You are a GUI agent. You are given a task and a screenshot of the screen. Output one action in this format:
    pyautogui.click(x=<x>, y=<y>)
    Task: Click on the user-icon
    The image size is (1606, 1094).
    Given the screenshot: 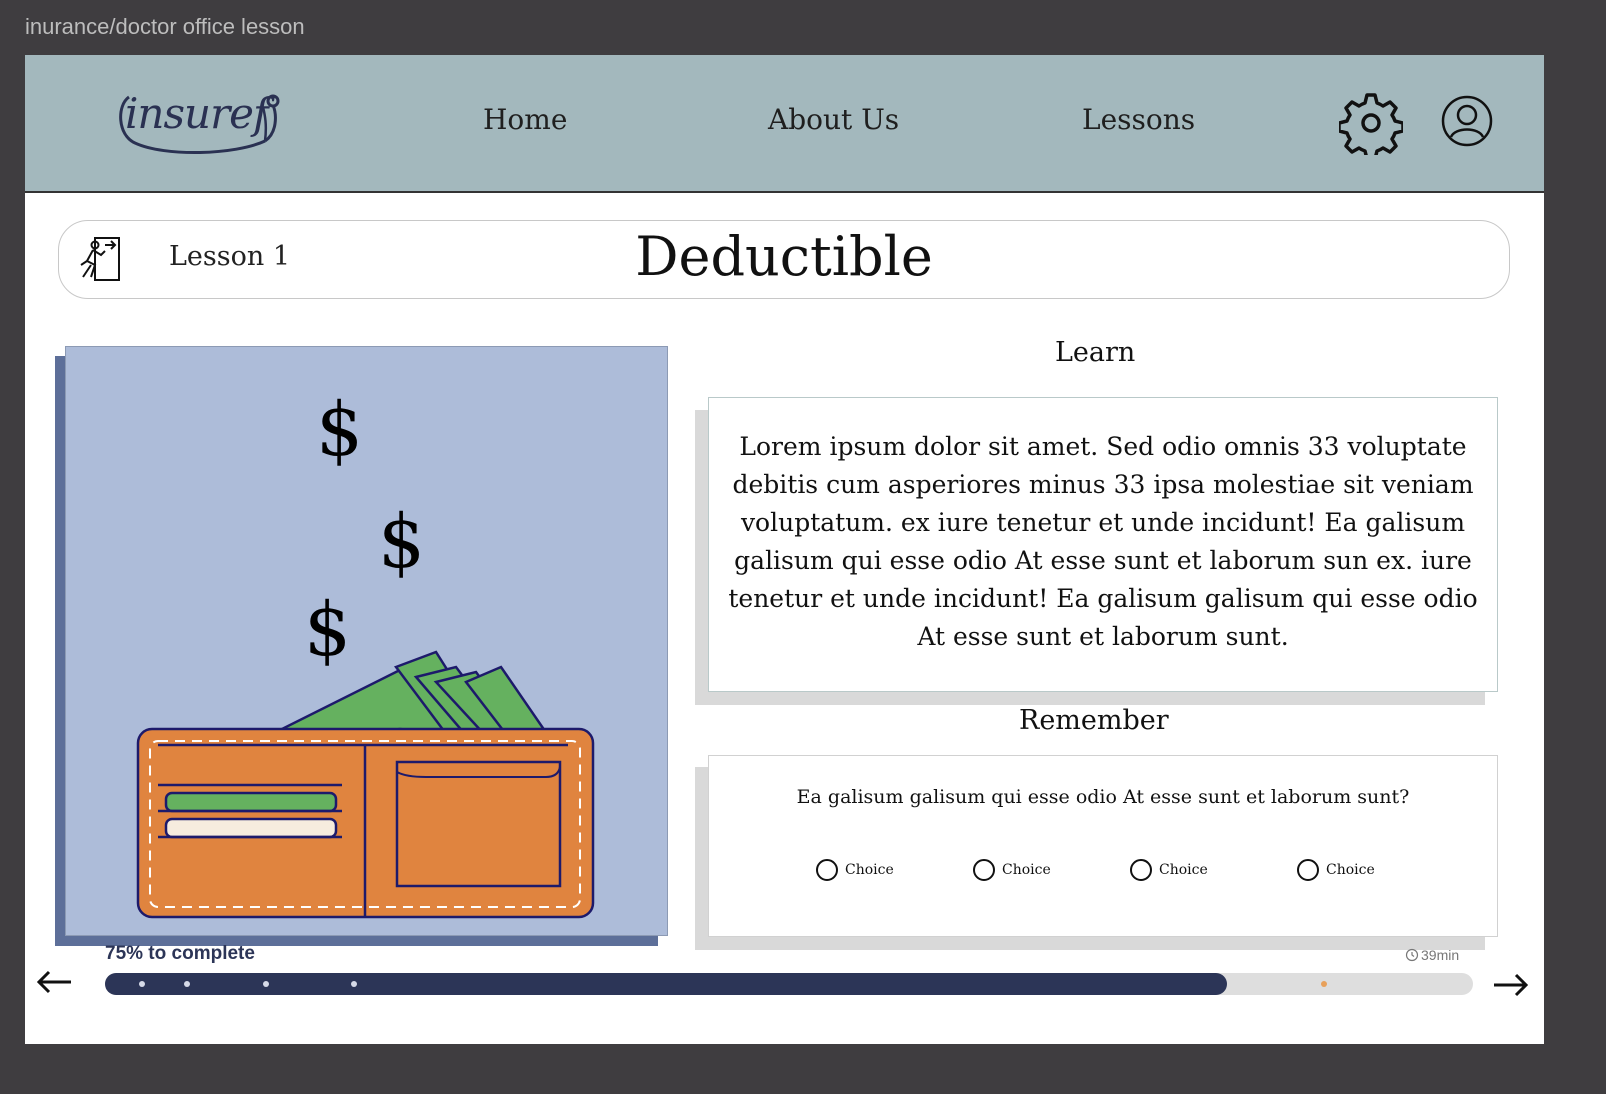 What is the action you would take?
    pyautogui.click(x=1467, y=121)
    